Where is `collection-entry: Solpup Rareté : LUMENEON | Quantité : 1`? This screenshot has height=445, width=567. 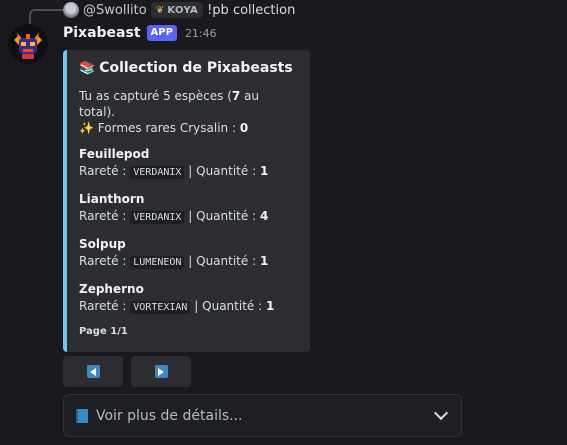
collection-entry: Solpup Rareté : LUMENEON | Quantité : 1 is located at coordinates (188, 253).